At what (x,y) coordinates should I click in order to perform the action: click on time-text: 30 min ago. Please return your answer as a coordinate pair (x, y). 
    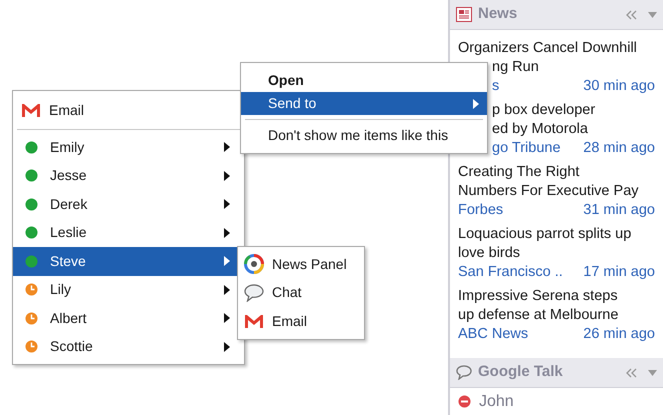
    Looking at the image, I should click on (619, 86).